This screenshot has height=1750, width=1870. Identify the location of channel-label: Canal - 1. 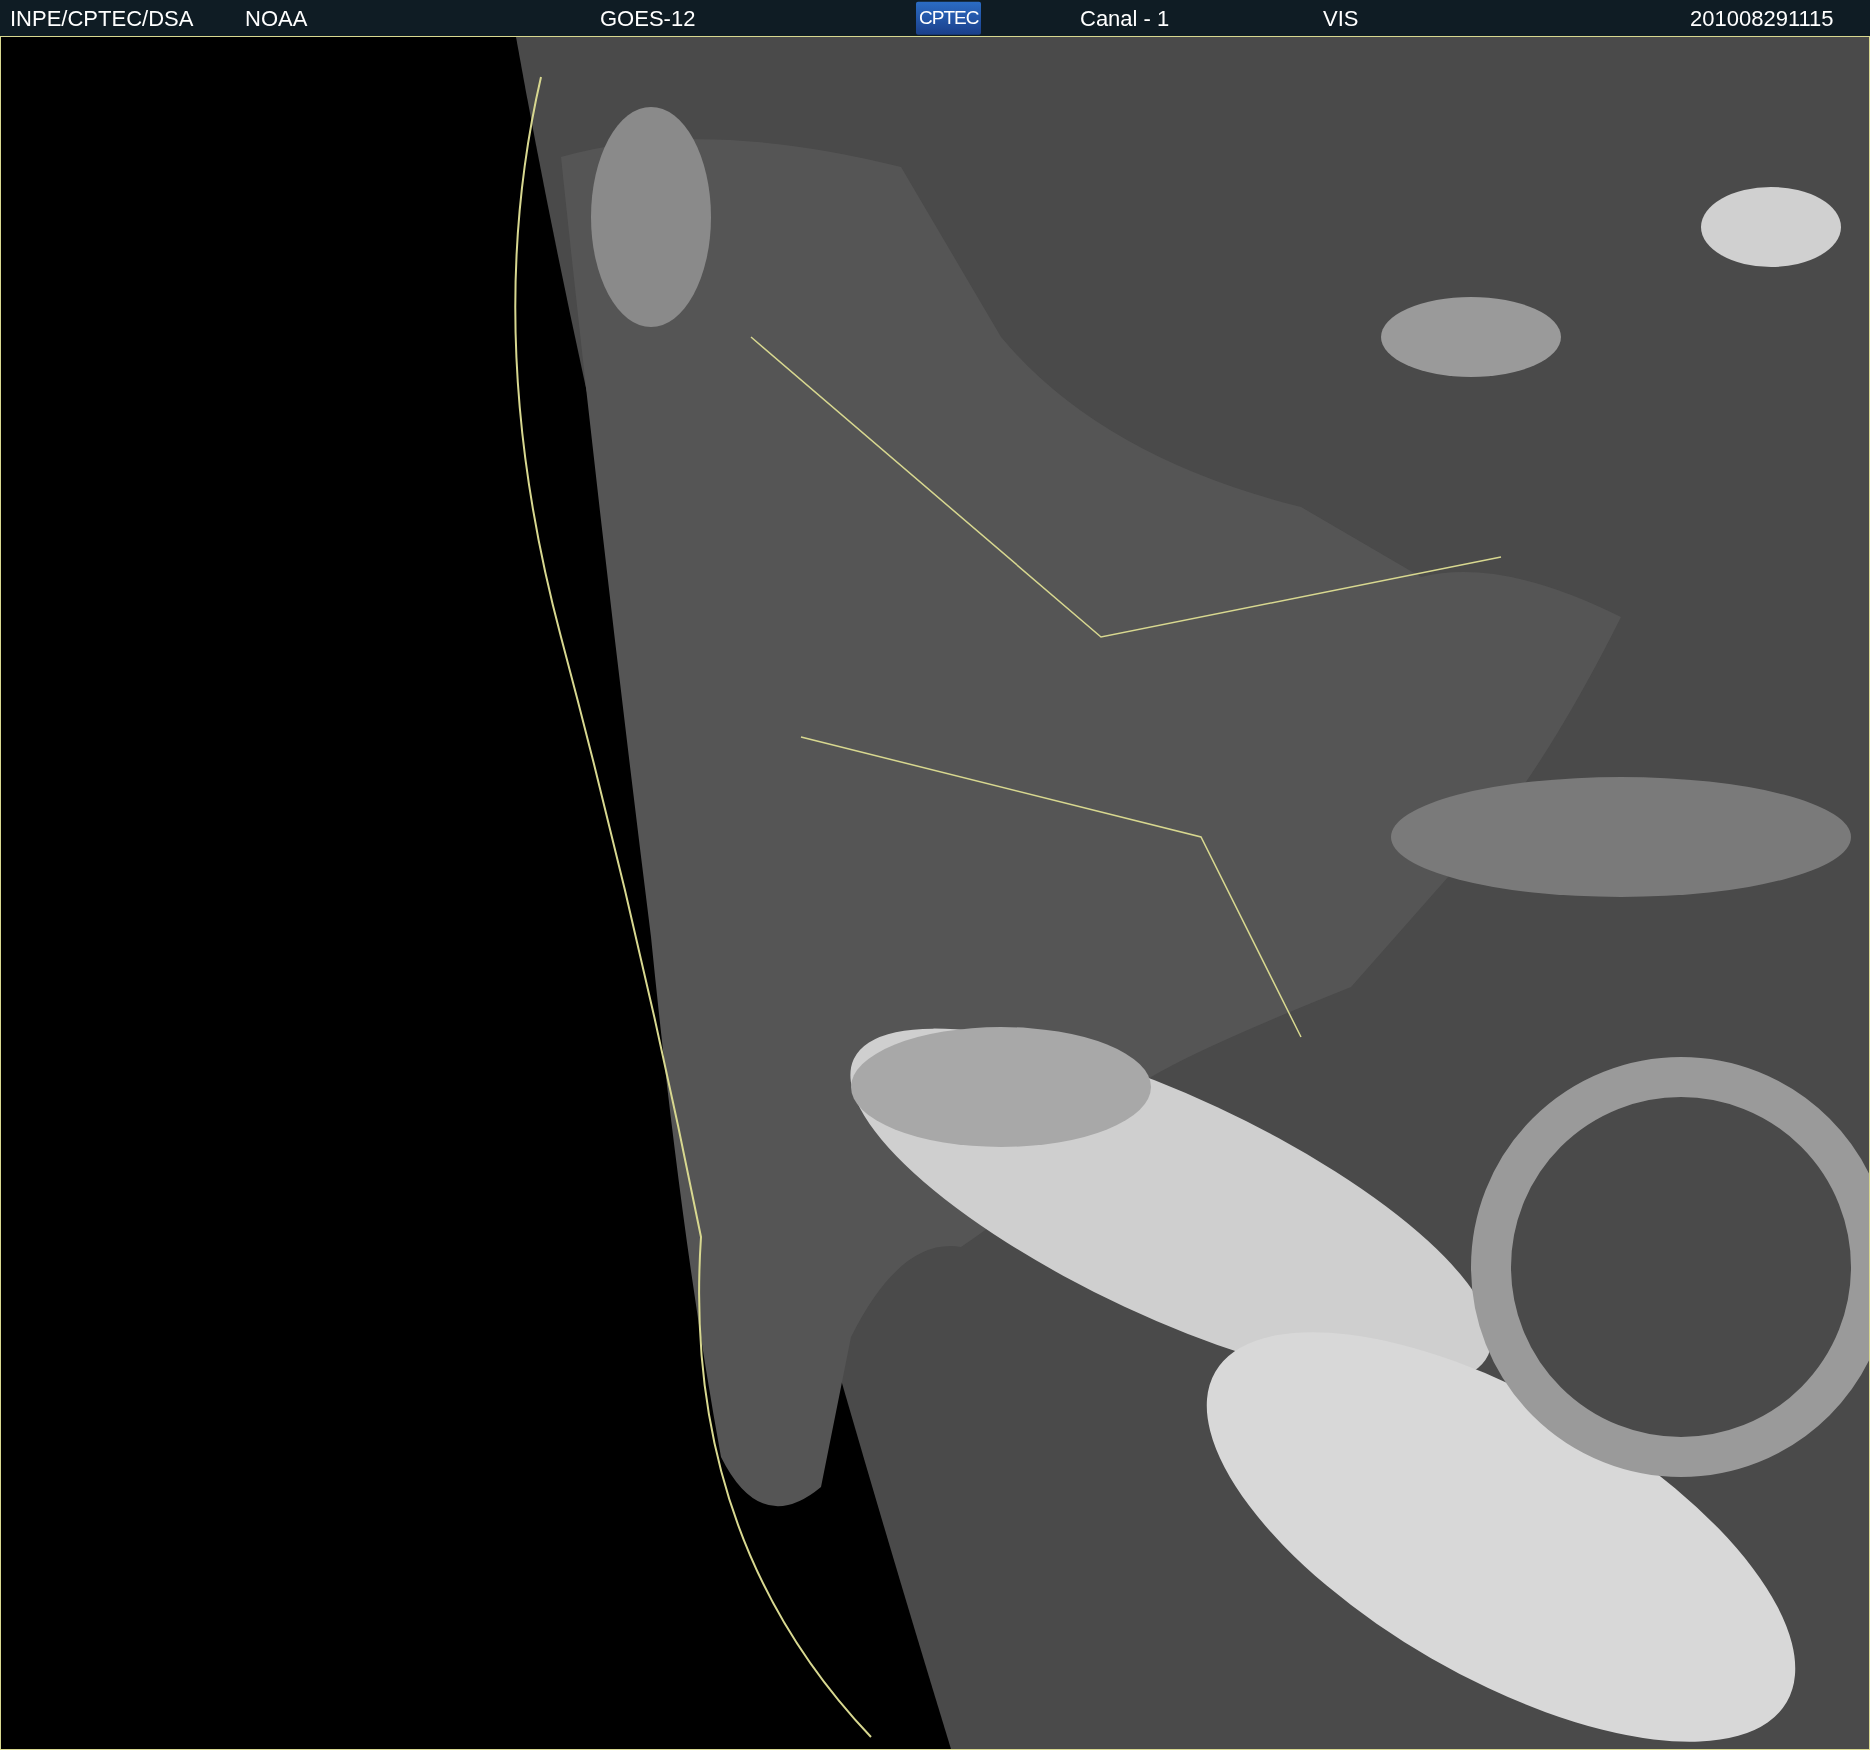
(1125, 18).